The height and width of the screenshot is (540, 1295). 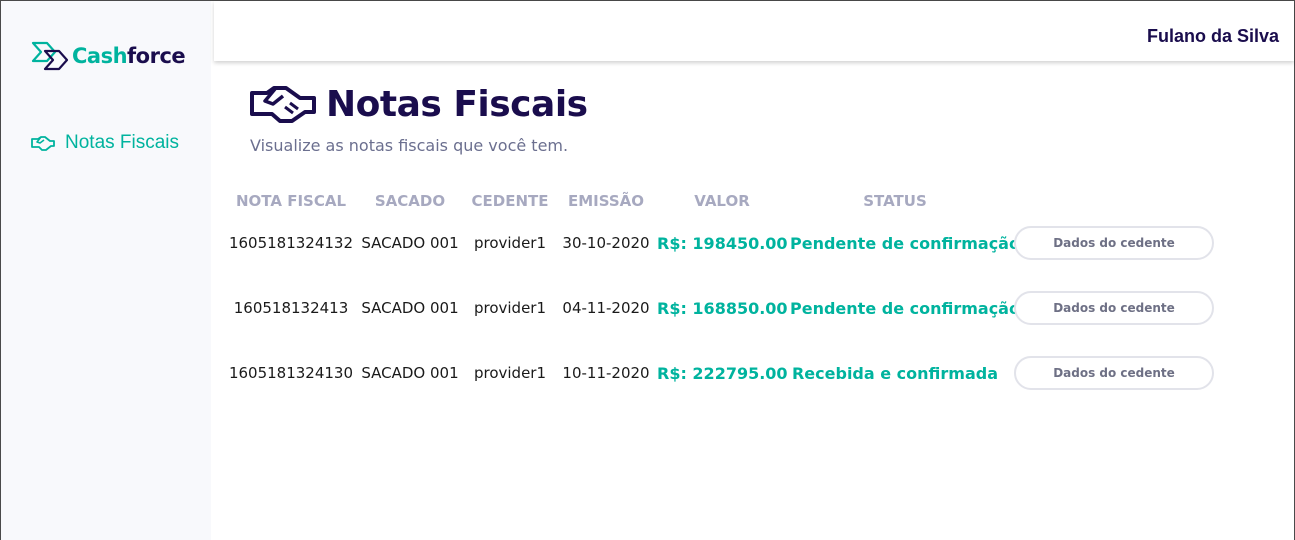 I want to click on brand-name: Cashforce, so click(x=129, y=56).